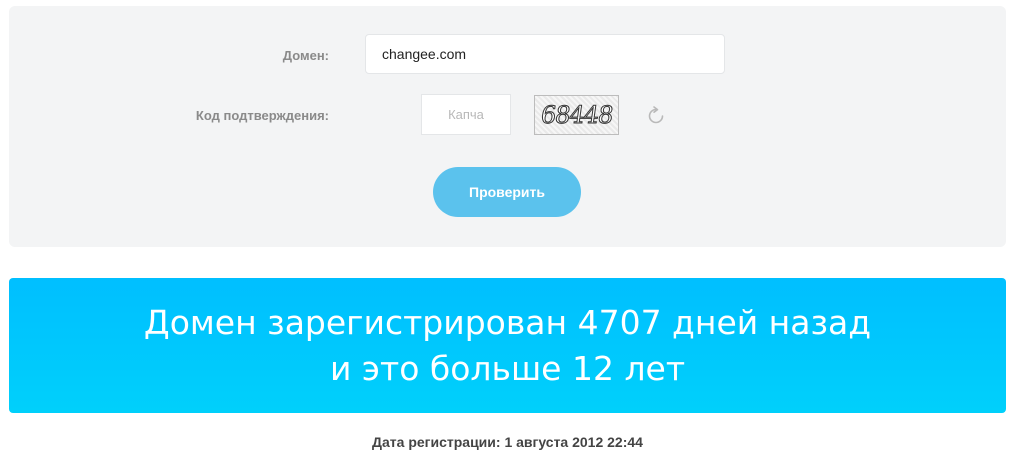 Image resolution: width=1023 pixels, height=468 pixels. I want to click on registration-date: Дата регистрации: 1 августа 2012 22:44, so click(507, 442).